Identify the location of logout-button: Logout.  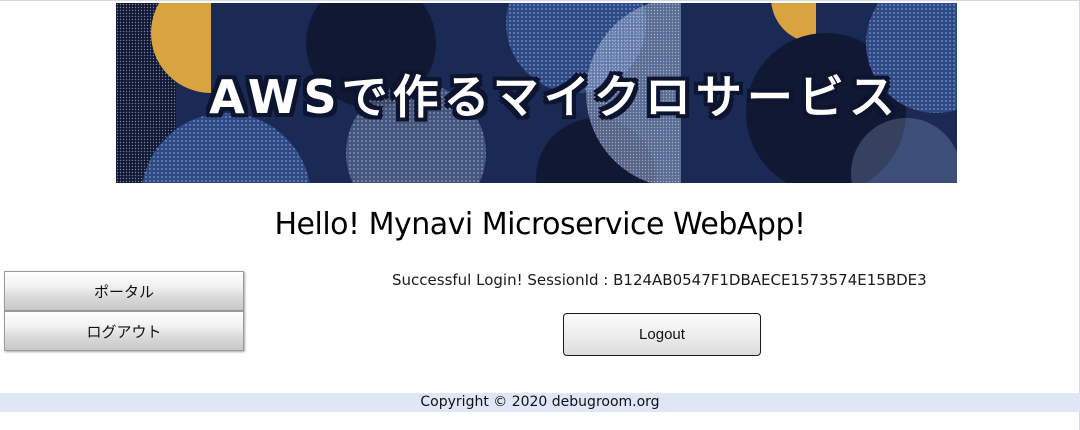
(662, 334).